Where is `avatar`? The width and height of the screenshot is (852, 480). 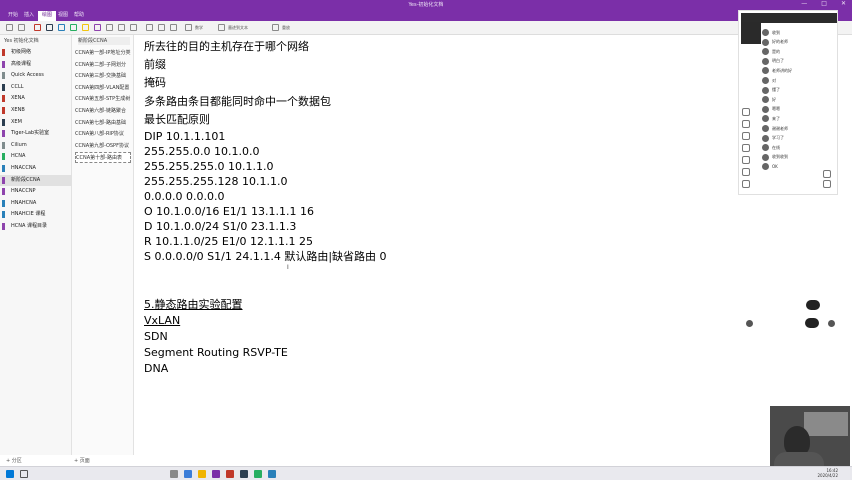
avatar is located at coordinates (765, 42).